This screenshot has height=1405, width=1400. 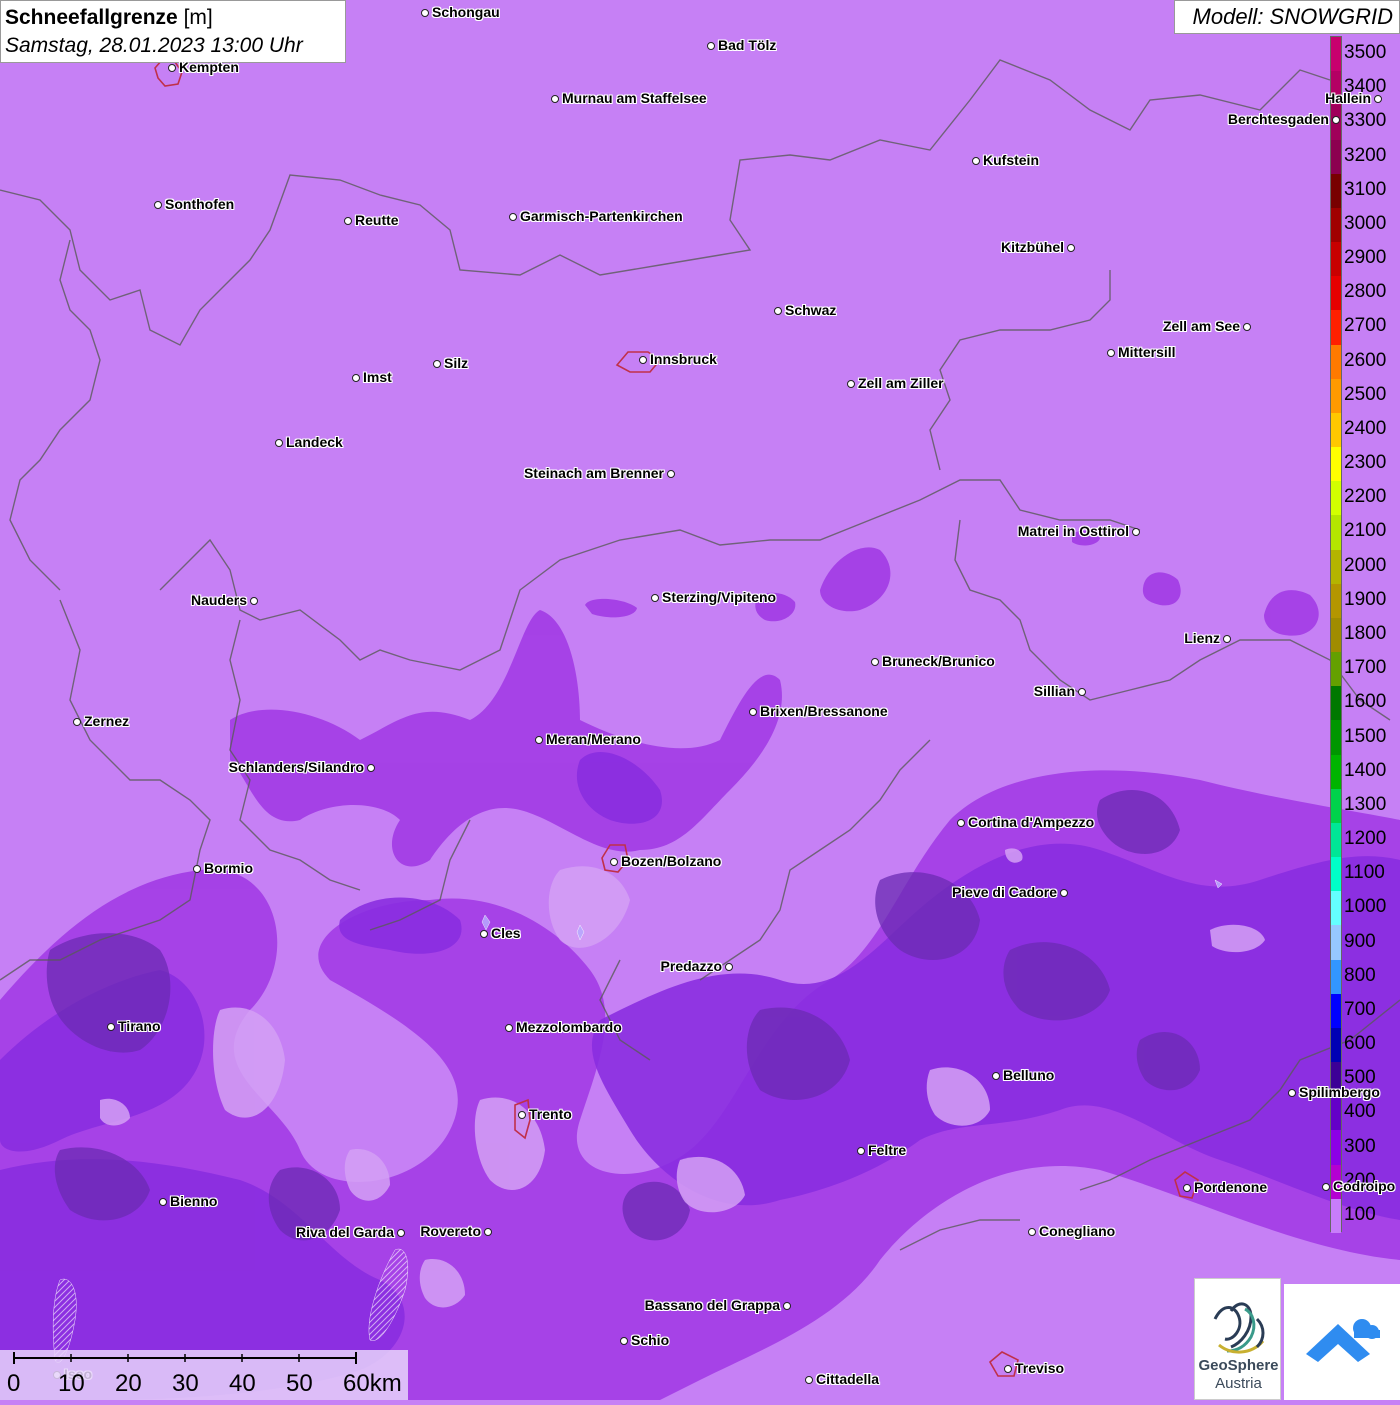 I want to click on city-label: Bad Tölz, so click(x=747, y=45).